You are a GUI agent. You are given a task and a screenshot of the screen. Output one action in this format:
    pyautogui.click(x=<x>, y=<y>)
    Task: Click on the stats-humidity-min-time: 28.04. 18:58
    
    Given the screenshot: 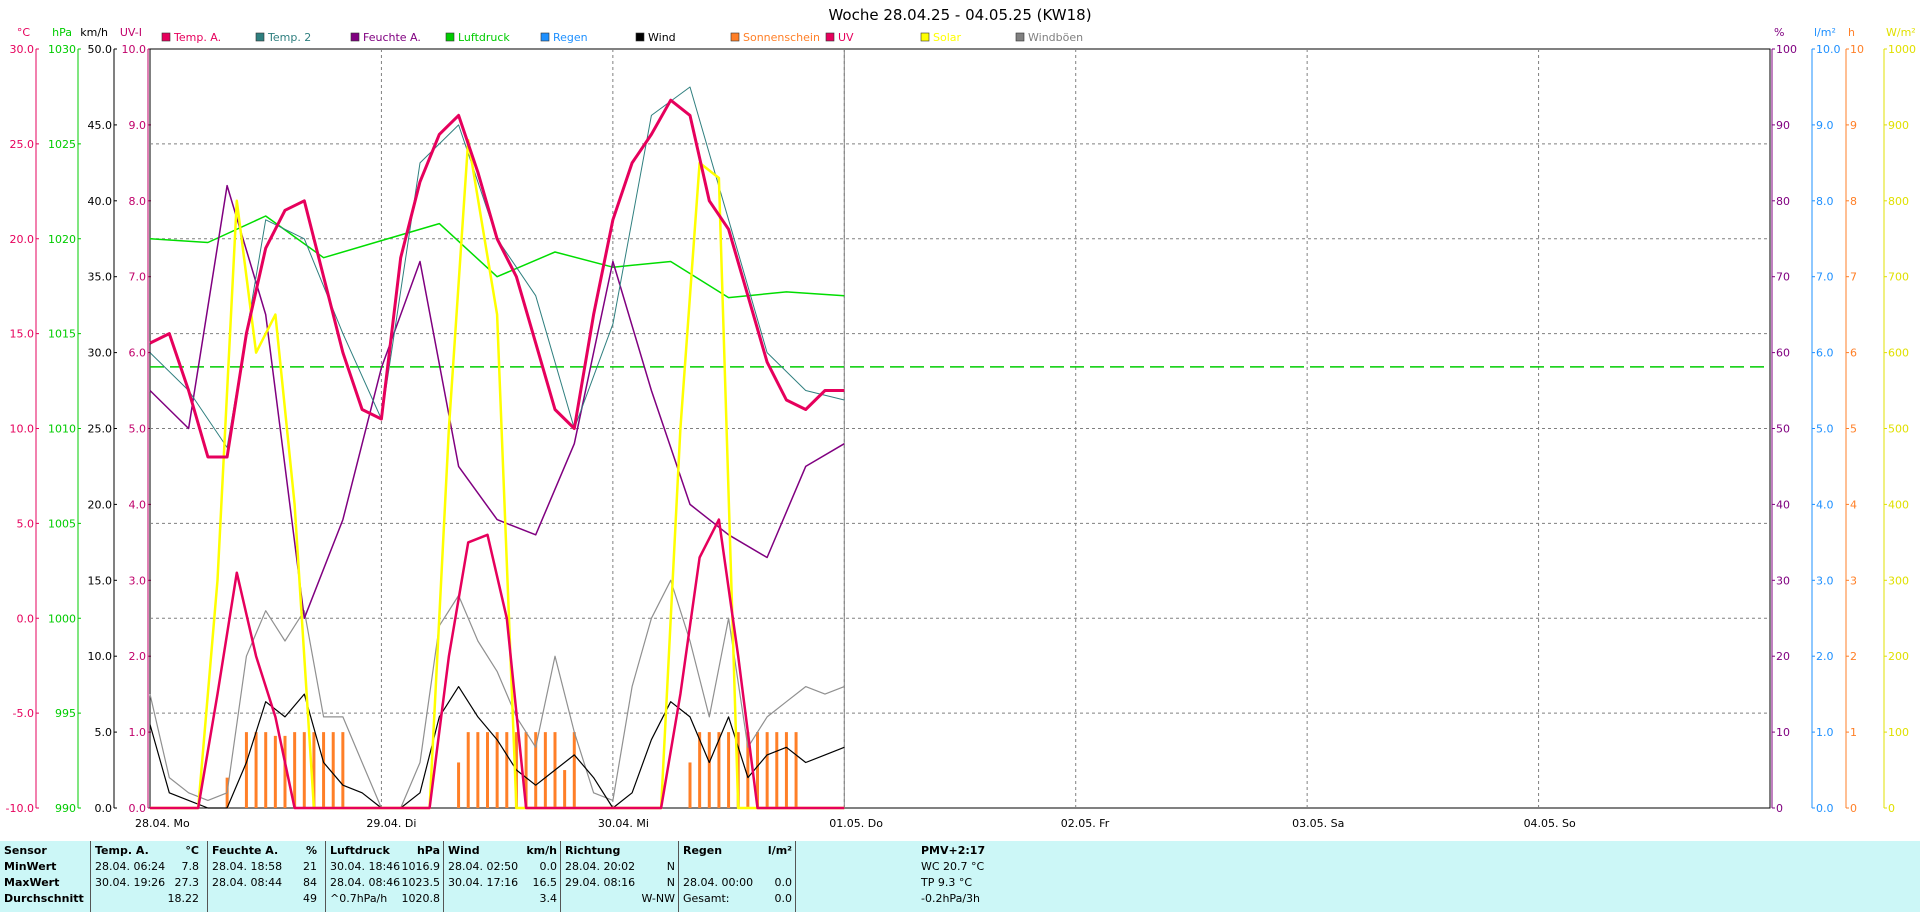 What is the action you would take?
    pyautogui.click(x=247, y=866)
    